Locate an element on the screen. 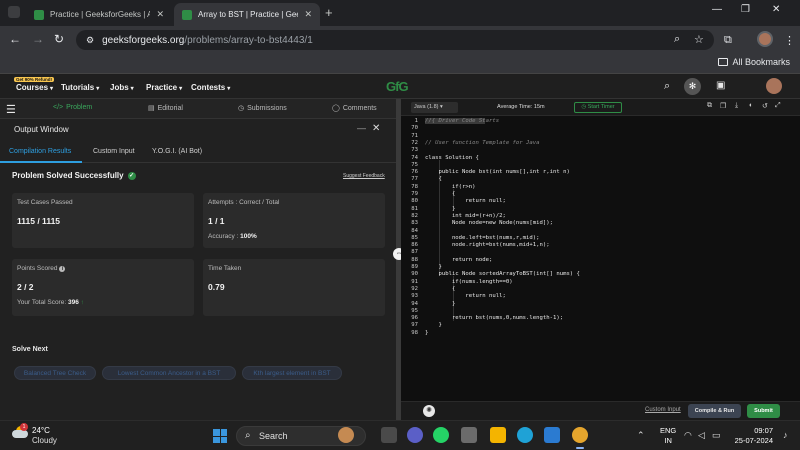 Image resolution: width=800 pixels, height=450 pixels. copy-icon: ❐ is located at coordinates (723, 106).